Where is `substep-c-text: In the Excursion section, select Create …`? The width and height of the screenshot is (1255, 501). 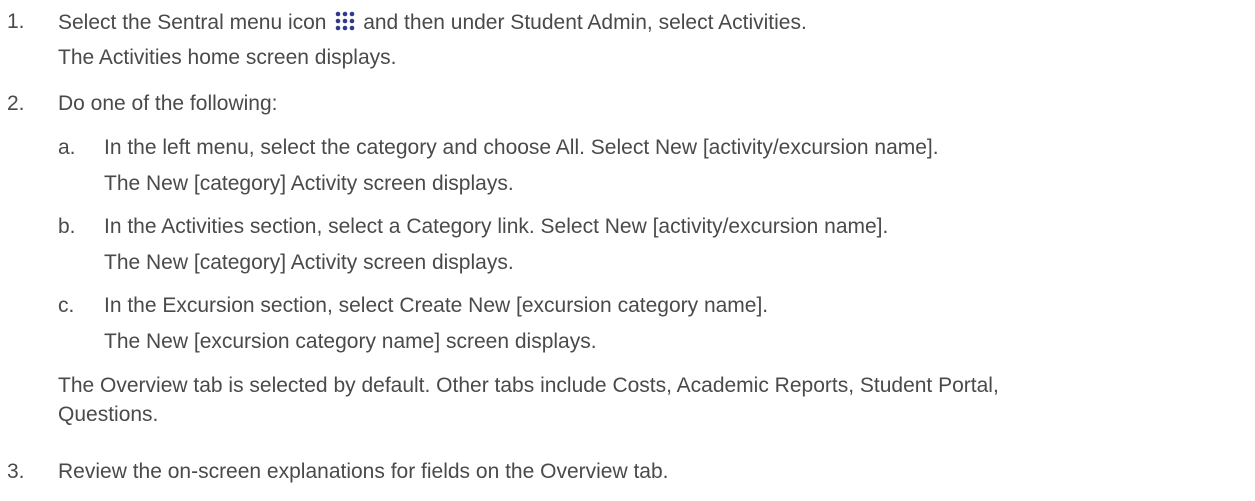
substep-c-text: In the Excursion section, select Create … is located at coordinates (436, 305).